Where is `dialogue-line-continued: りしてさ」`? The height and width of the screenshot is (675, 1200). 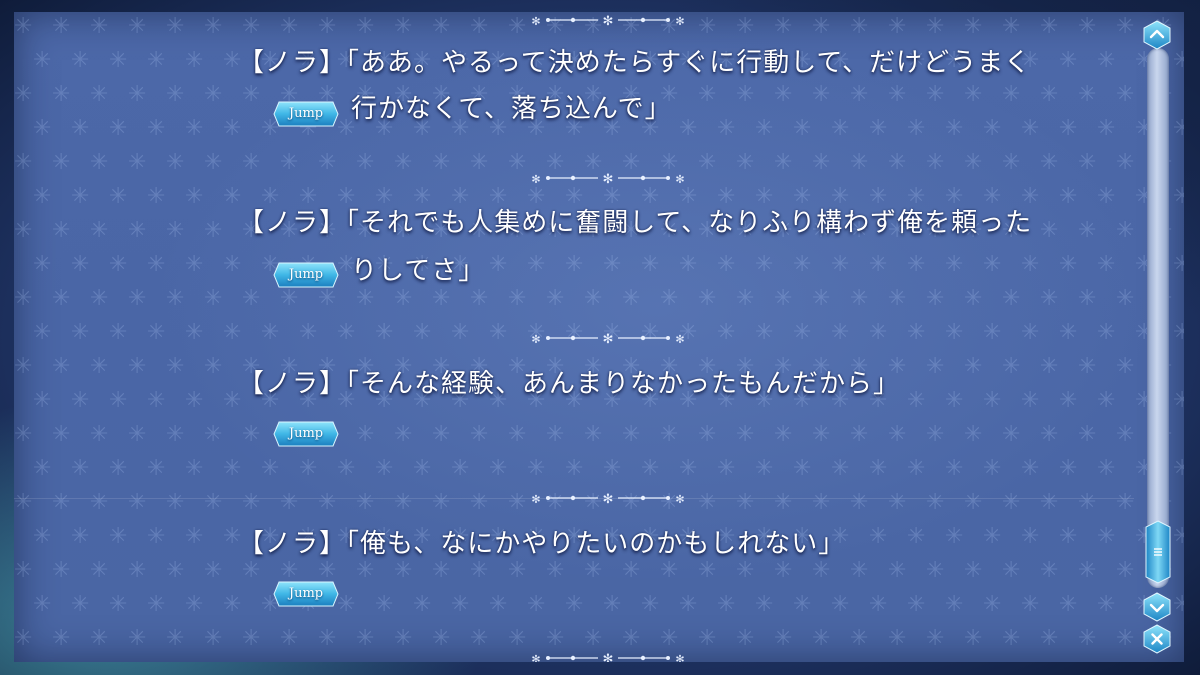 dialogue-line-continued: りしてさ」 is located at coordinates (418, 271).